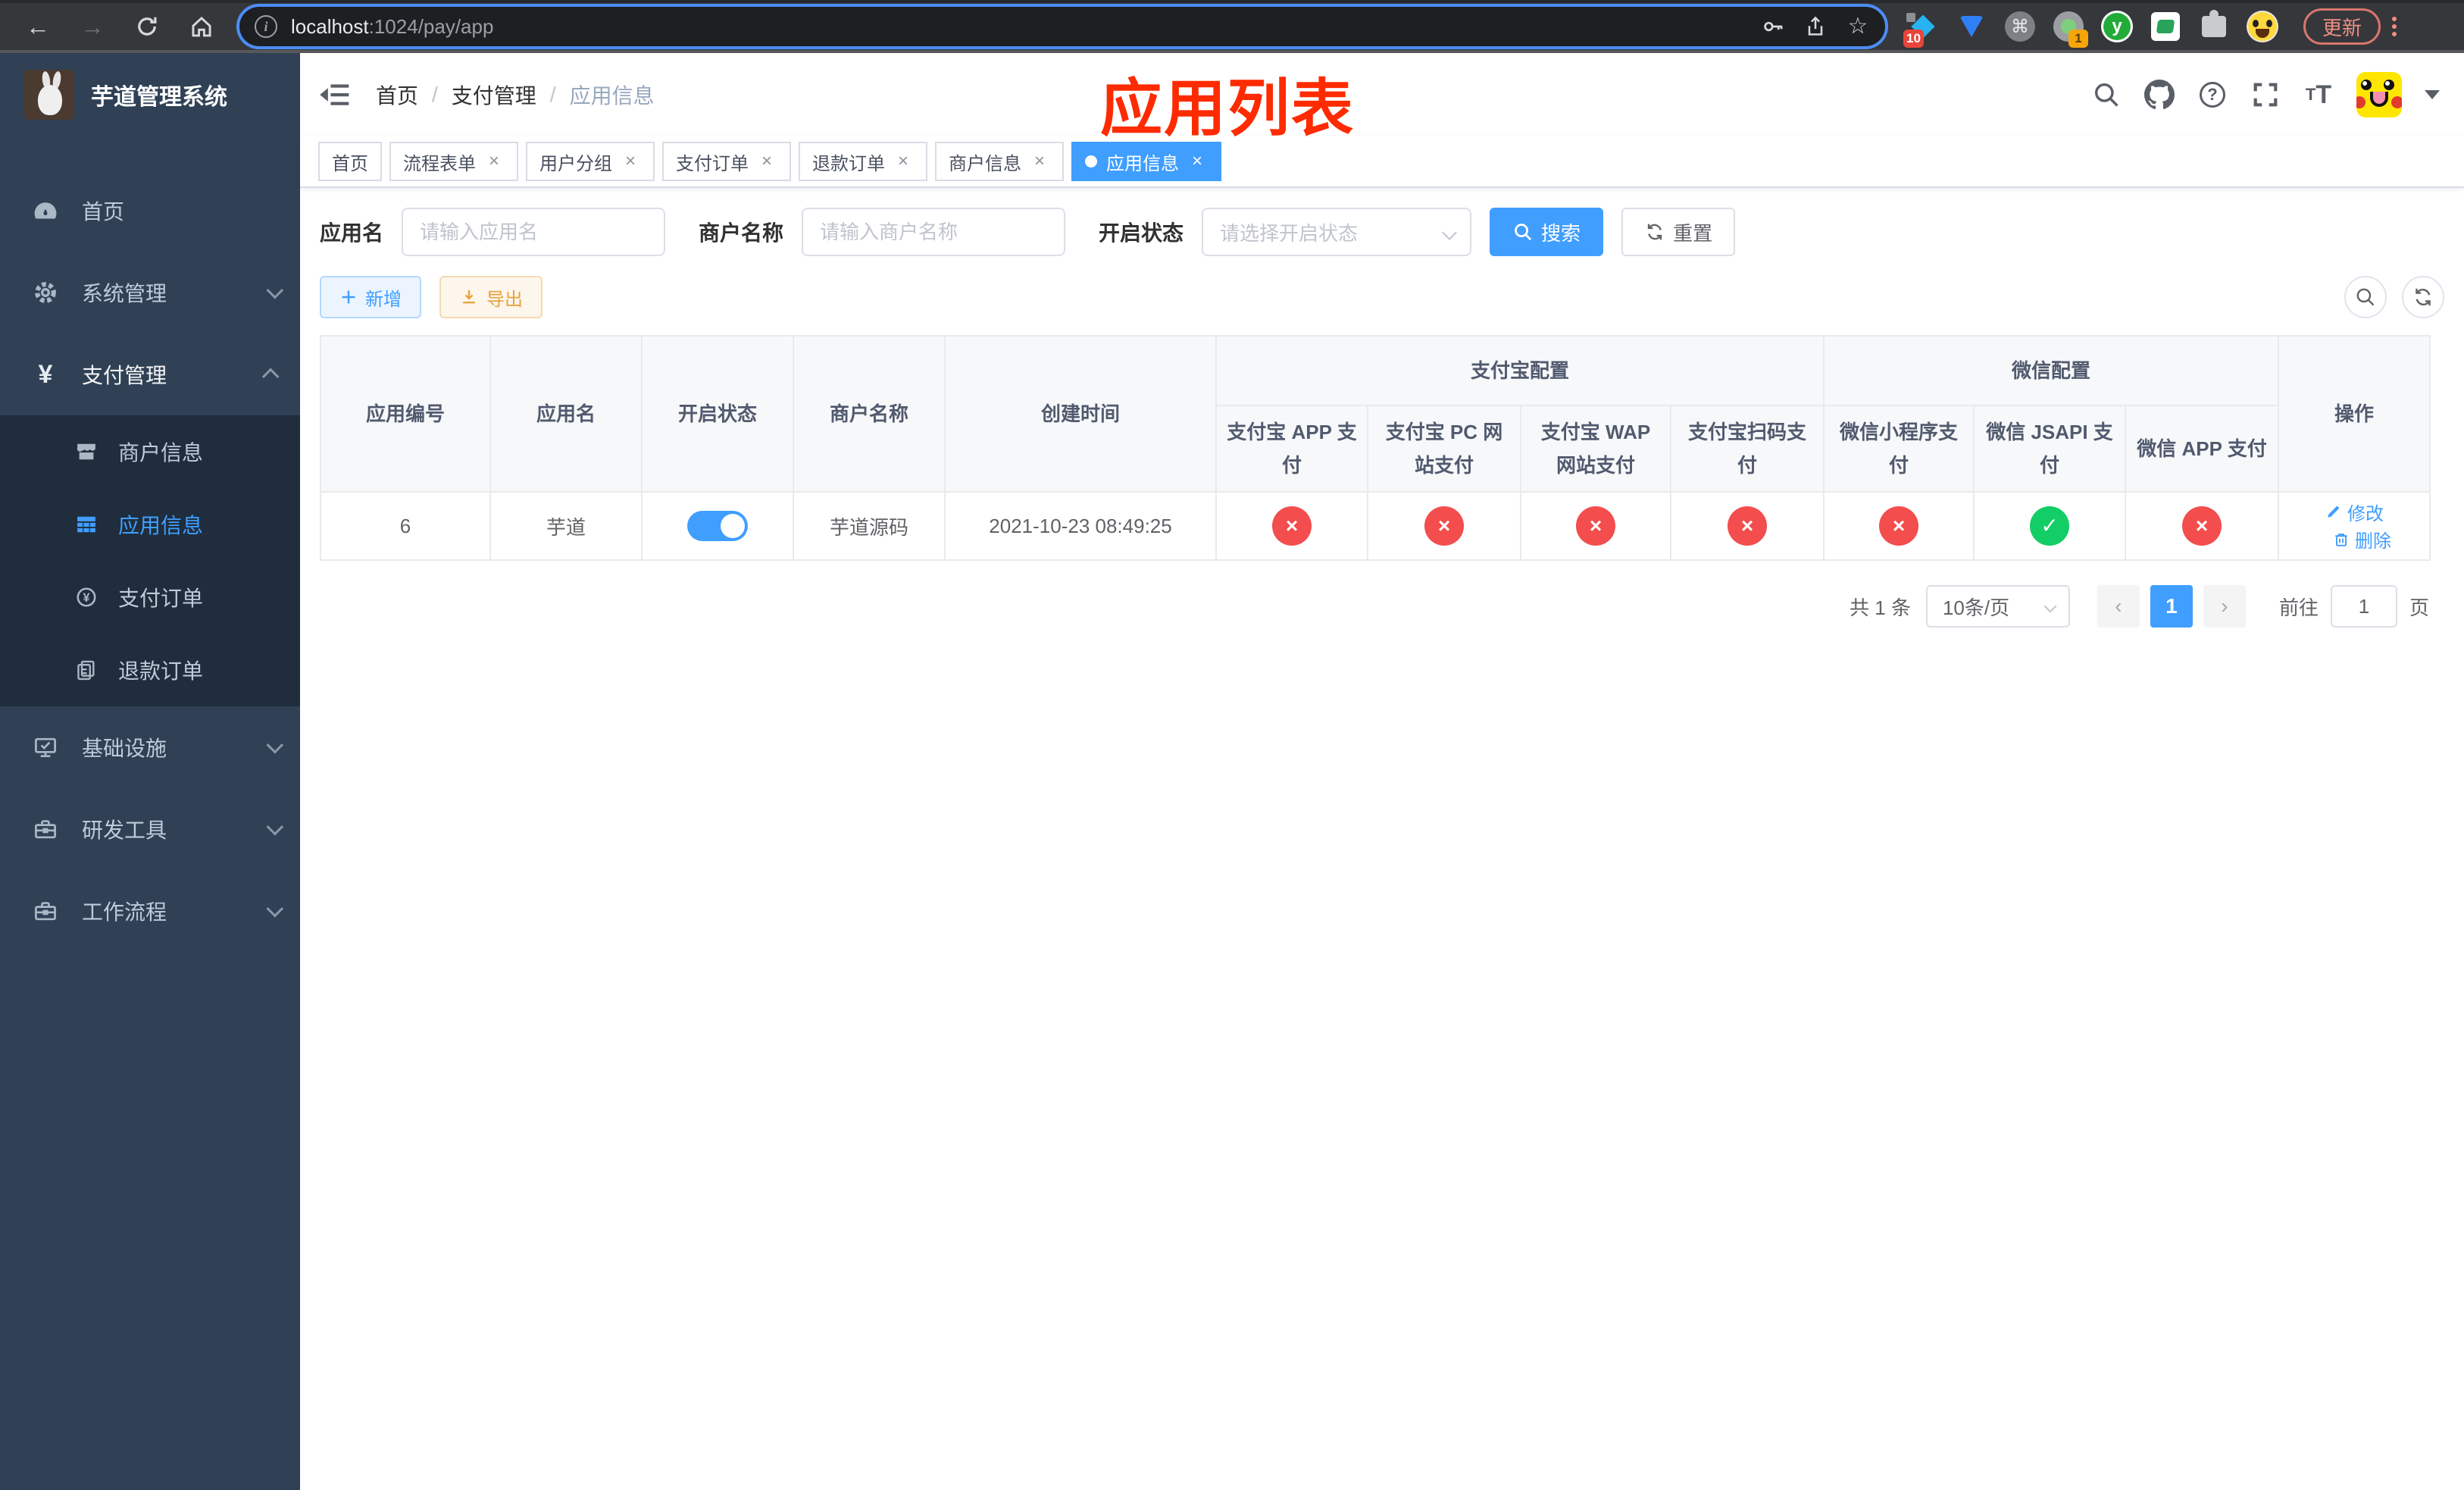 This screenshot has width=2464, height=1490. Describe the element at coordinates (2432, 94) in the screenshot. I see `caret-down-icon` at that location.